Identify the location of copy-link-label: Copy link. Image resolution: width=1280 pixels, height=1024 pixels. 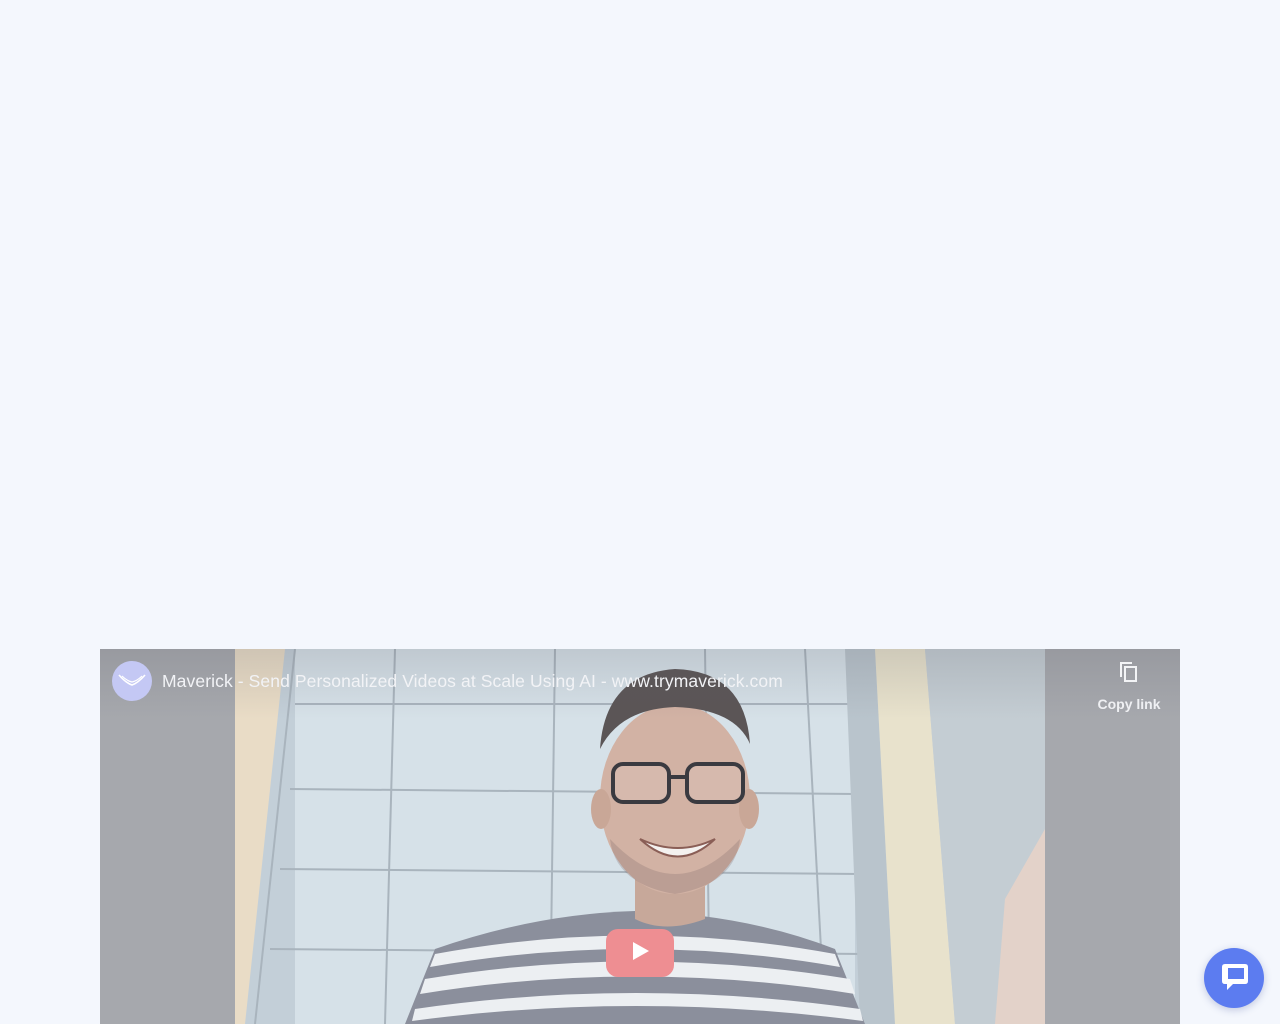
(1129, 704).